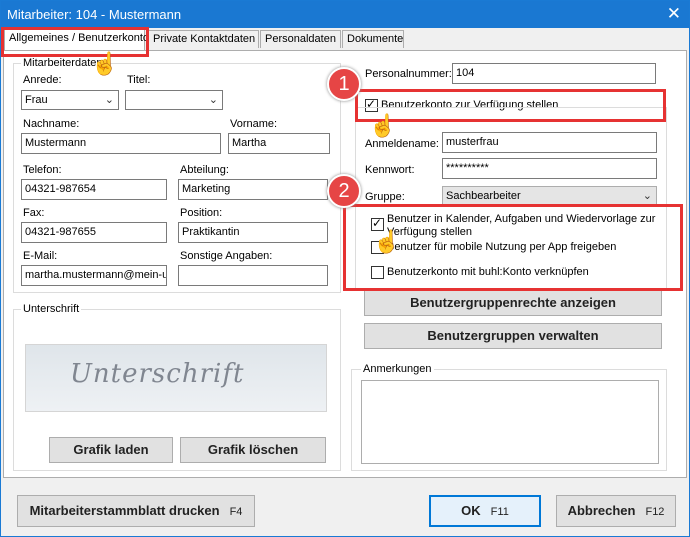 This screenshot has height=537, width=690. I want to click on vorname-field: Martha, so click(279, 143).